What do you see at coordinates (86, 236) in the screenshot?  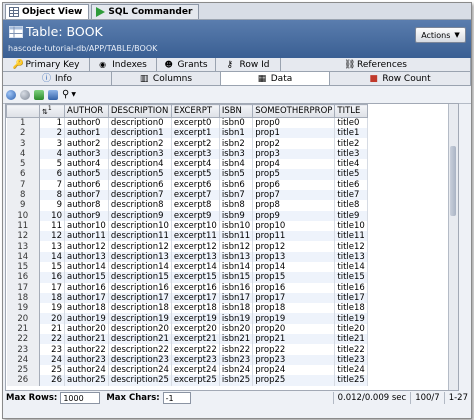 I see `cell-author: author11` at bounding box center [86, 236].